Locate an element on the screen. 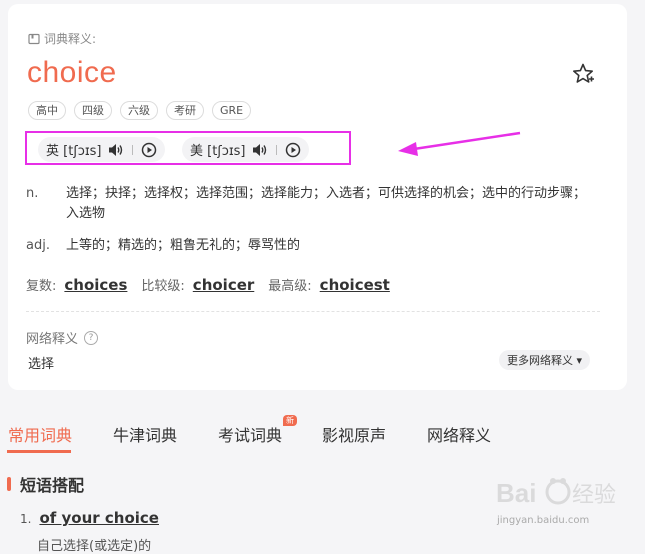 Image resolution: width=645 pixels, height=554 pixels. network-definition-title: 网络释义 ? is located at coordinates (62, 337).